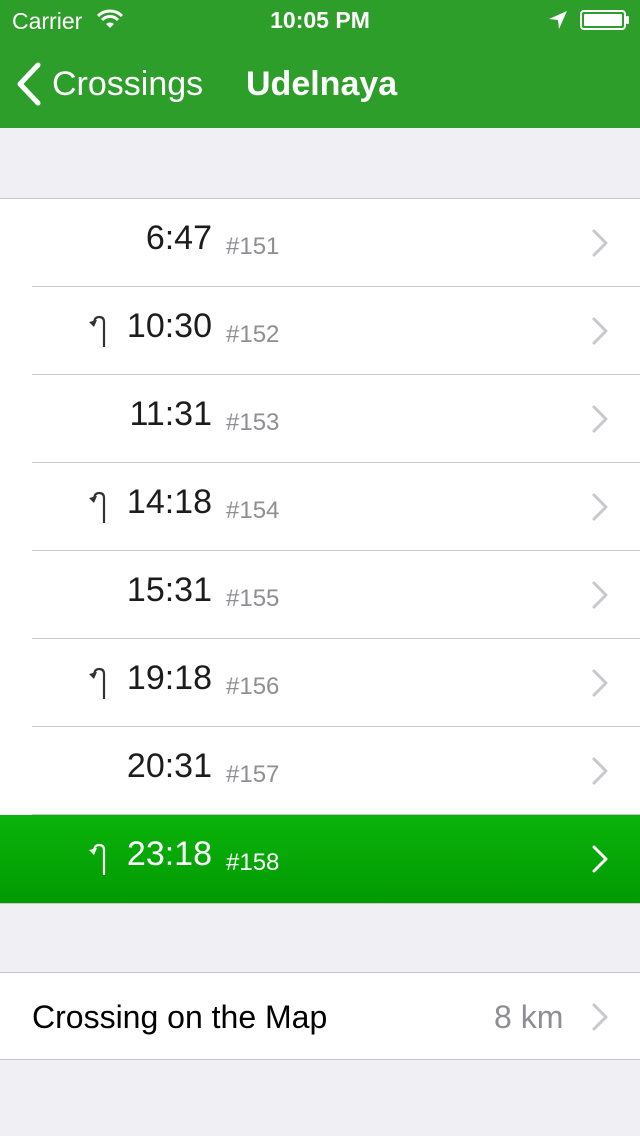 The height and width of the screenshot is (1136, 640). I want to click on crossing-time: 15:31, so click(169, 590).